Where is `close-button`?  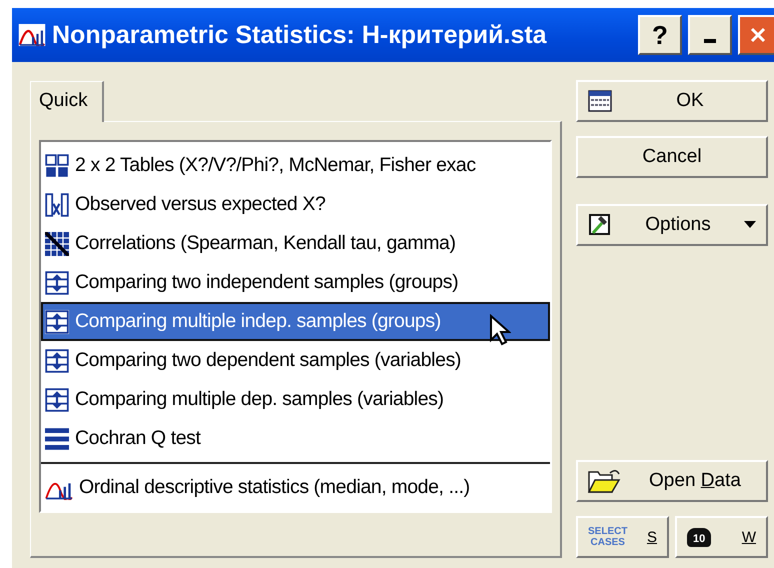 close-button is located at coordinates (756, 35).